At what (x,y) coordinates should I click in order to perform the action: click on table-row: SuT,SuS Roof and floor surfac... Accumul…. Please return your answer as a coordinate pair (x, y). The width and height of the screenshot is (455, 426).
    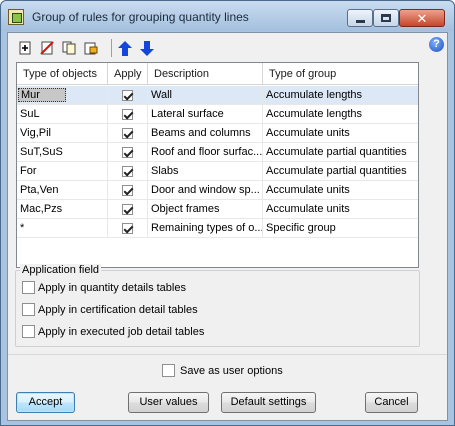
    Looking at the image, I should click on (217, 152).